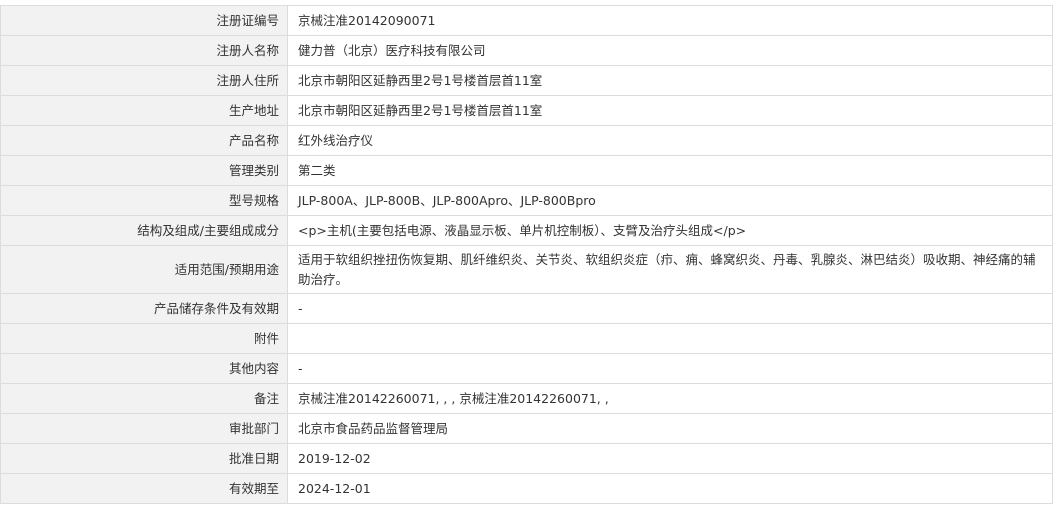  What do you see at coordinates (144, 368) in the screenshot?
I see `field-label: 其他内容` at bounding box center [144, 368].